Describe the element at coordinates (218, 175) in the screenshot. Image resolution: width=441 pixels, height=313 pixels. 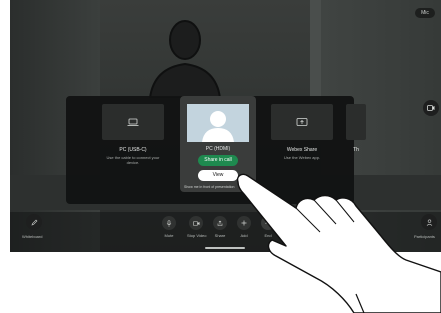
I see `view-button: View` at that location.